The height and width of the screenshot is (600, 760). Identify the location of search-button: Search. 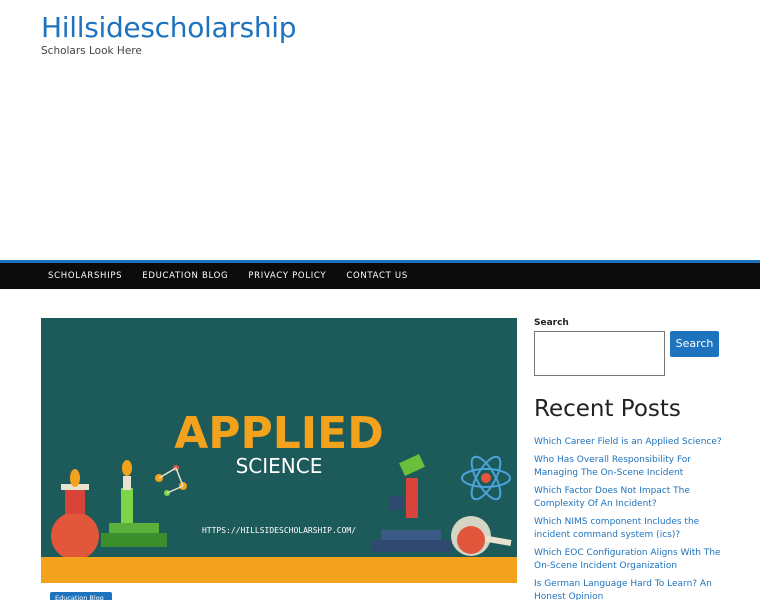
(694, 344).